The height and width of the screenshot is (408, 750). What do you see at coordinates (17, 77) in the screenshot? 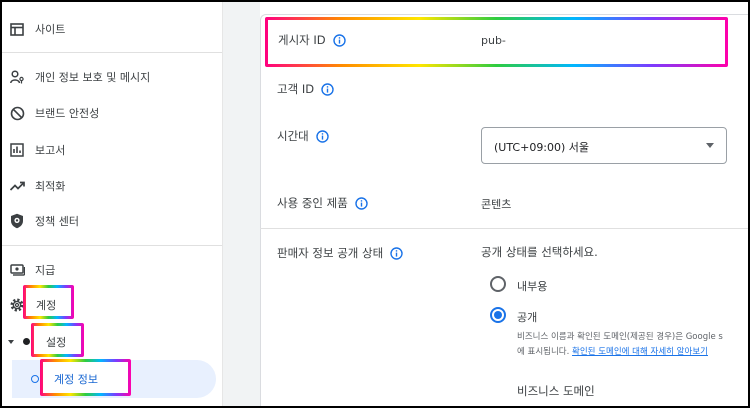
I see `person-key-icon` at bounding box center [17, 77].